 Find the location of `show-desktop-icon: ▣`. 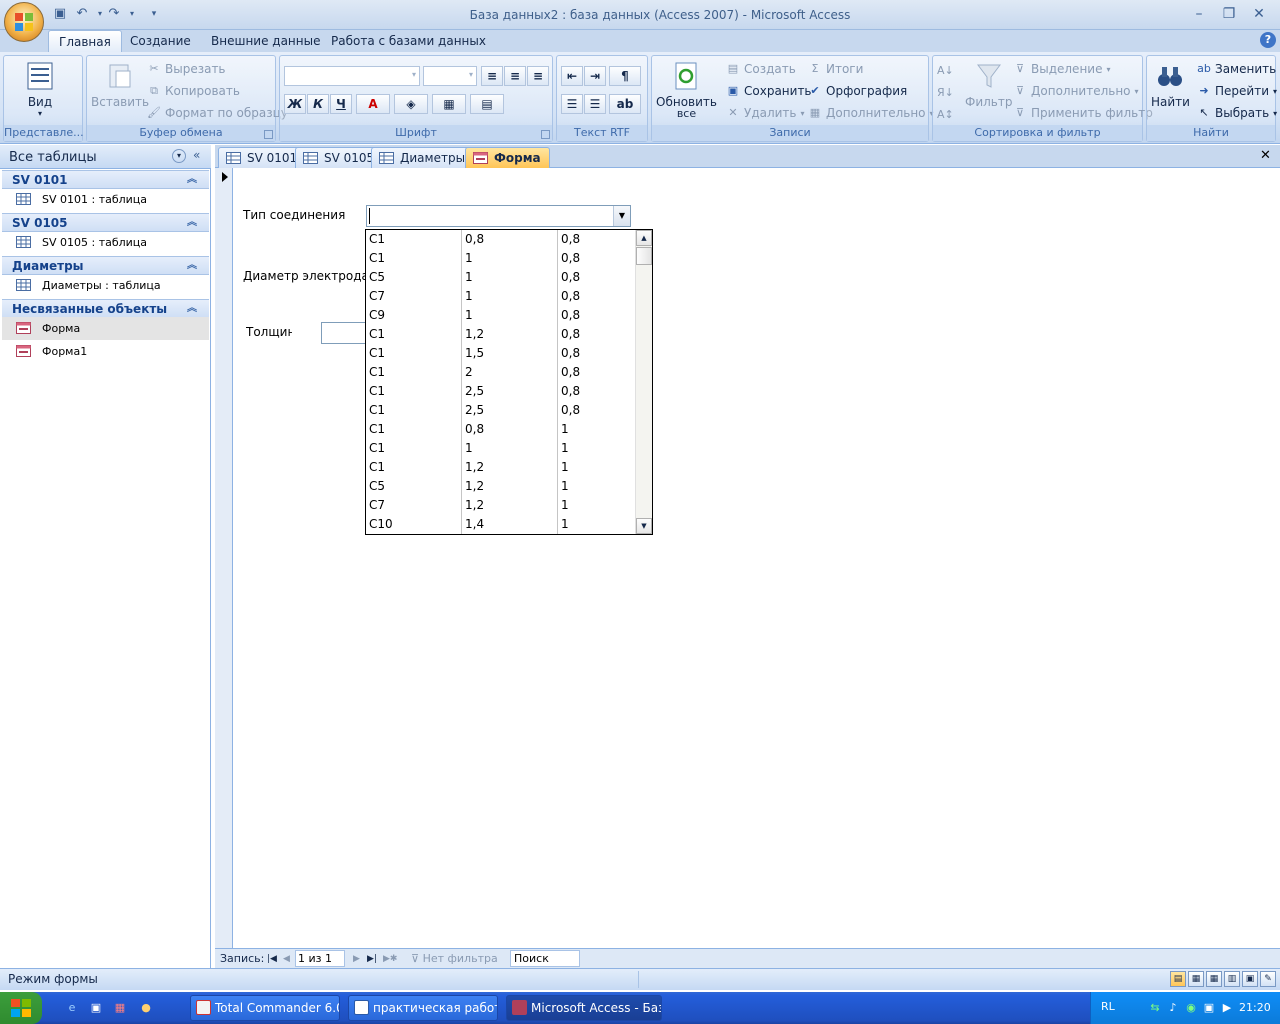

show-desktop-icon: ▣ is located at coordinates (96, 1008).